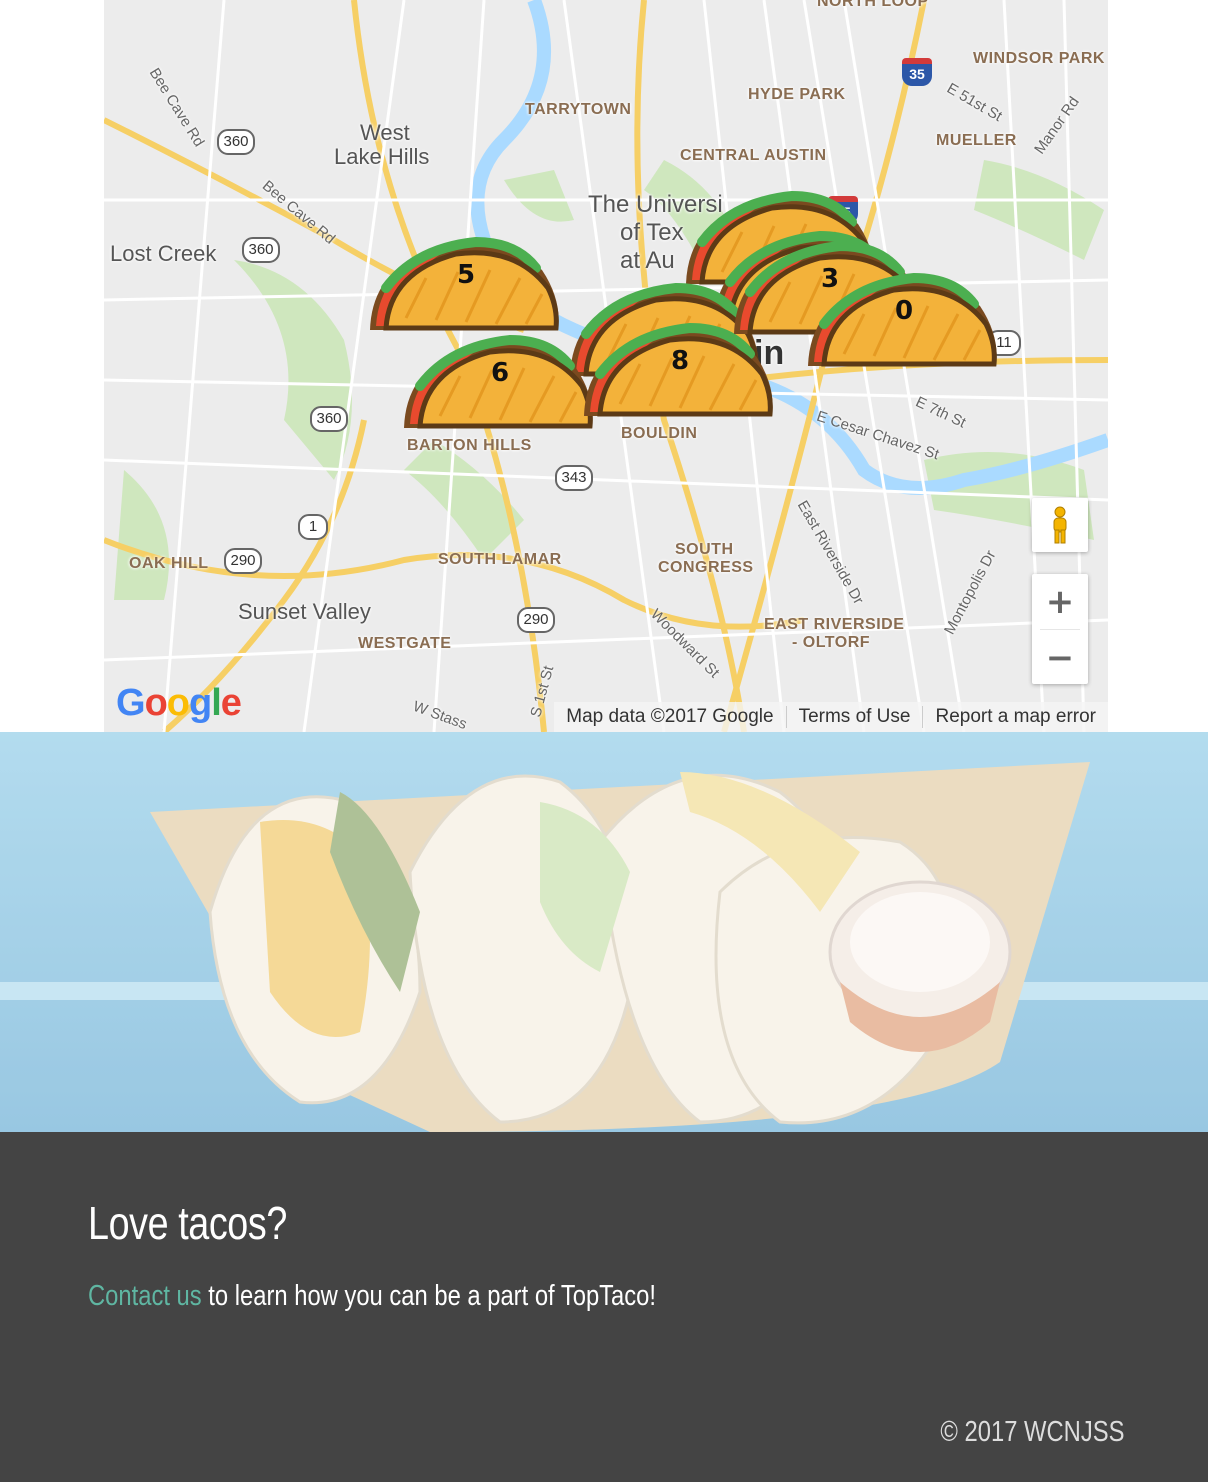 The height and width of the screenshot is (1482, 1208). What do you see at coordinates (647, 260) in the screenshot?
I see `city-label: at Au` at bounding box center [647, 260].